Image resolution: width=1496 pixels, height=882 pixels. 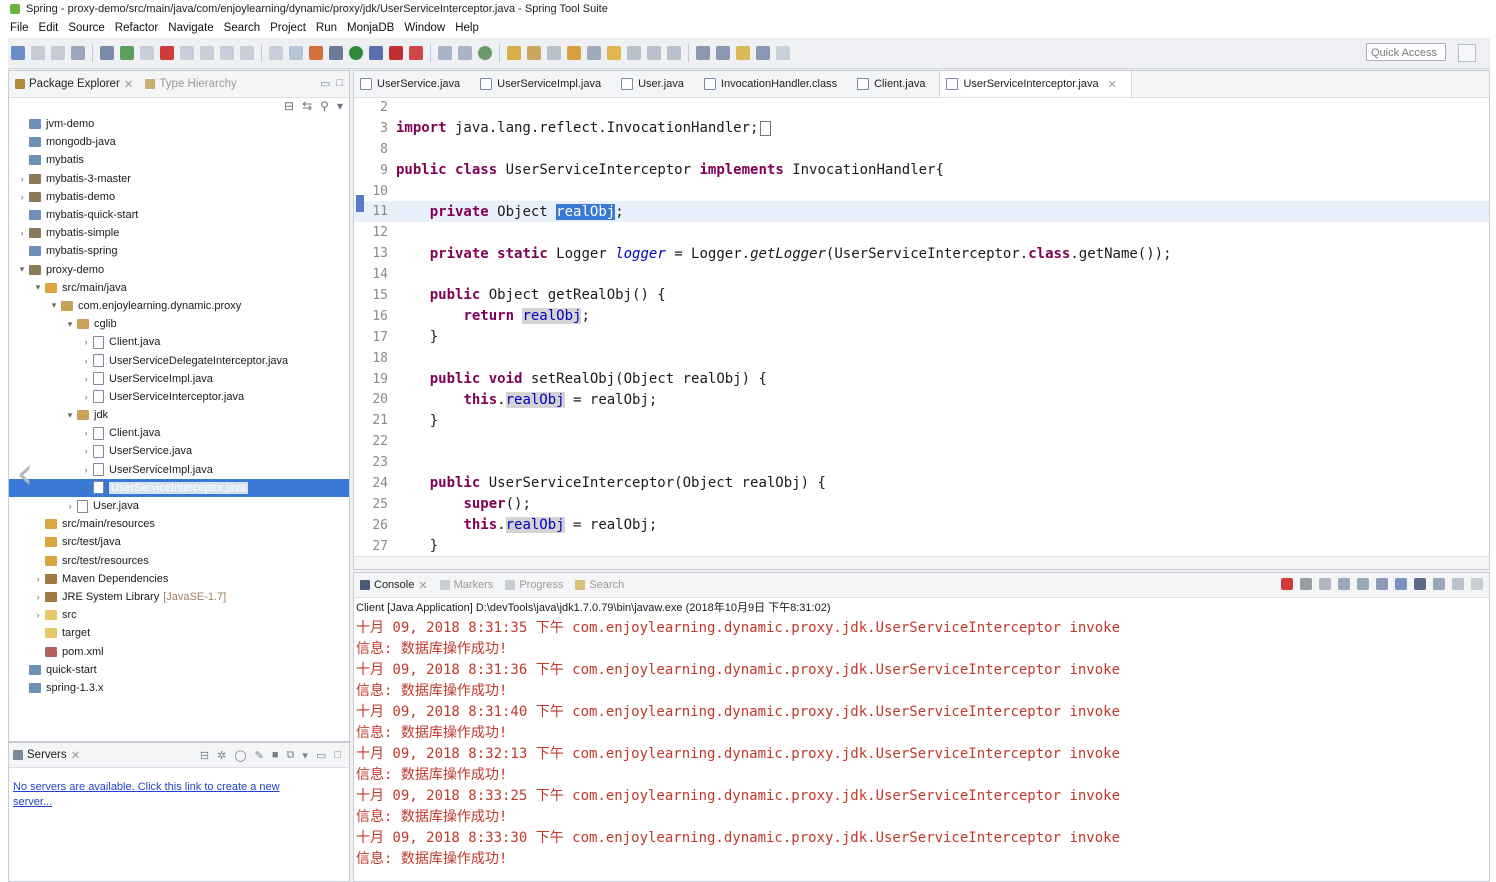 I want to click on save-icon, so click(x=38, y=53).